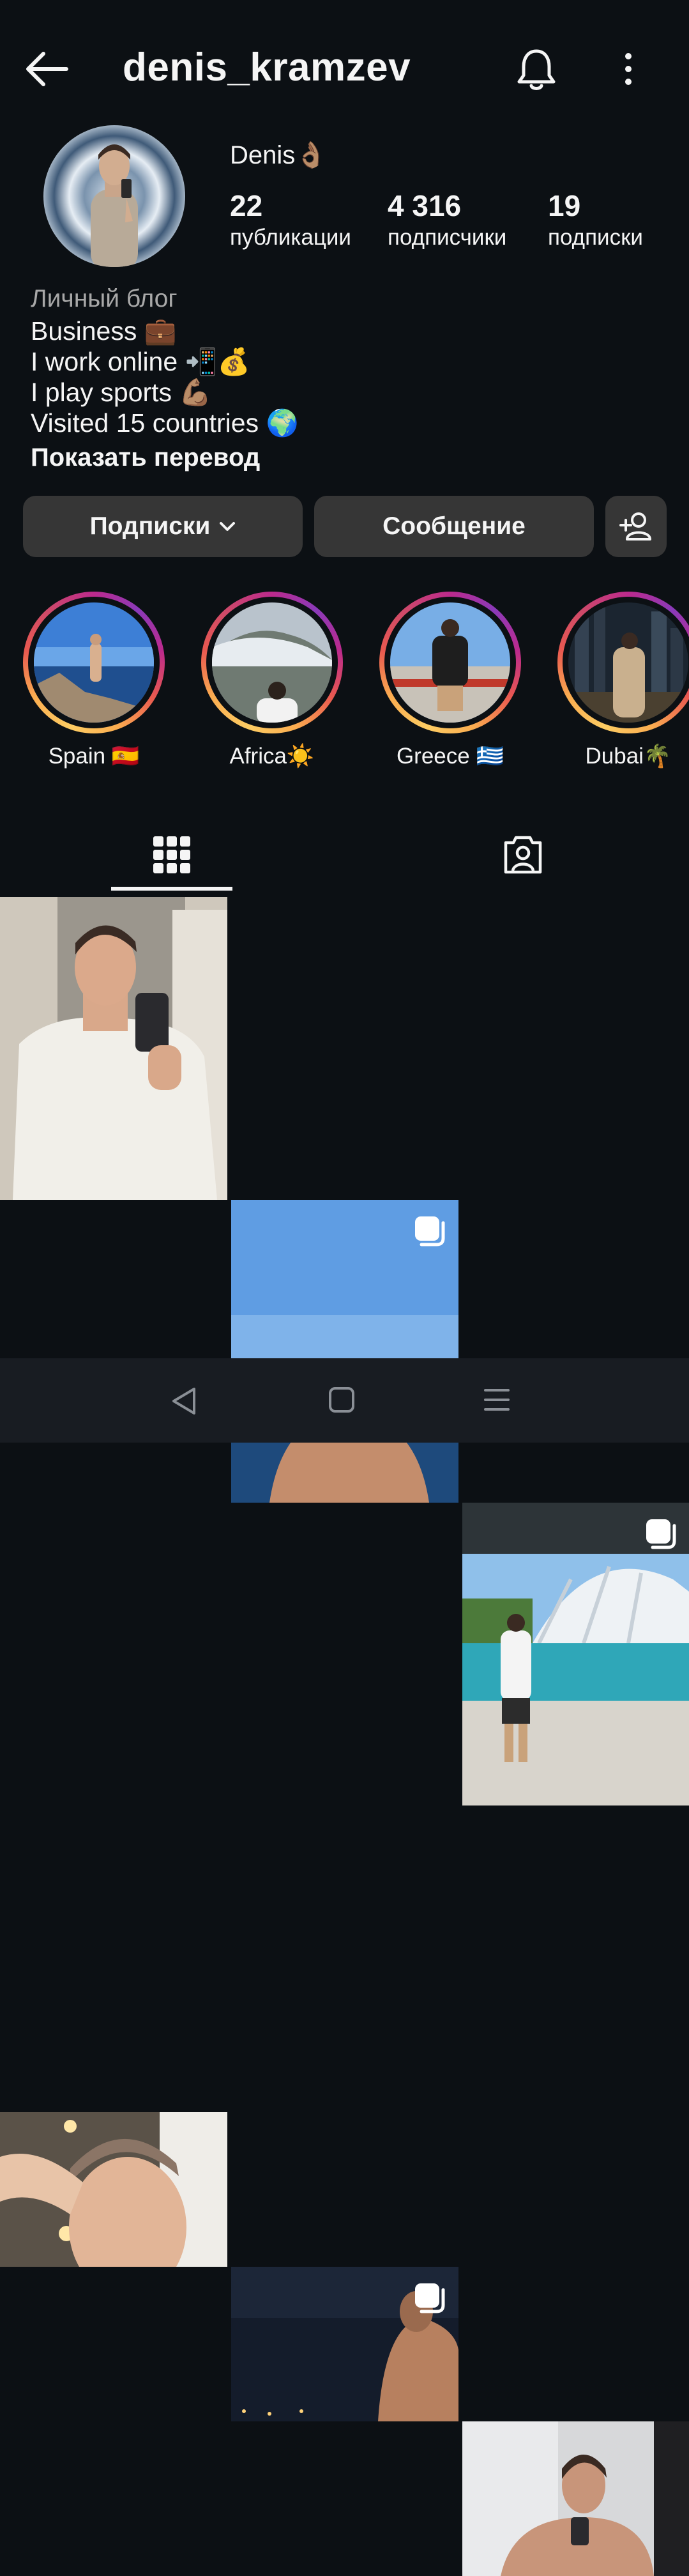 The image size is (689, 2576). What do you see at coordinates (140, 361) in the screenshot?
I see `bio-line: I work online 📲💰` at bounding box center [140, 361].